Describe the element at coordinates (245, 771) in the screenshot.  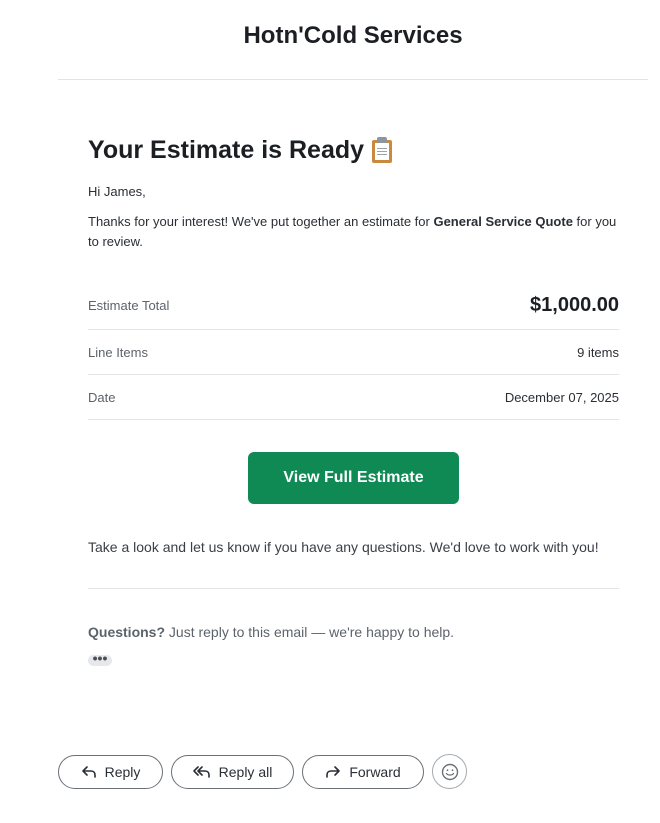
I see `reply-all-label: Reply all` at that location.